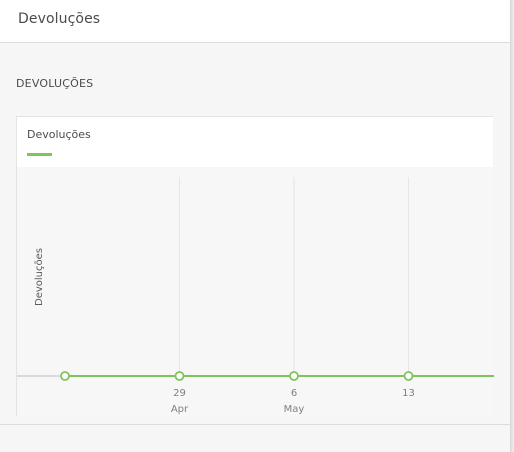  Describe the element at coordinates (255, 21) in the screenshot. I see `page-header: Devoluções` at that location.